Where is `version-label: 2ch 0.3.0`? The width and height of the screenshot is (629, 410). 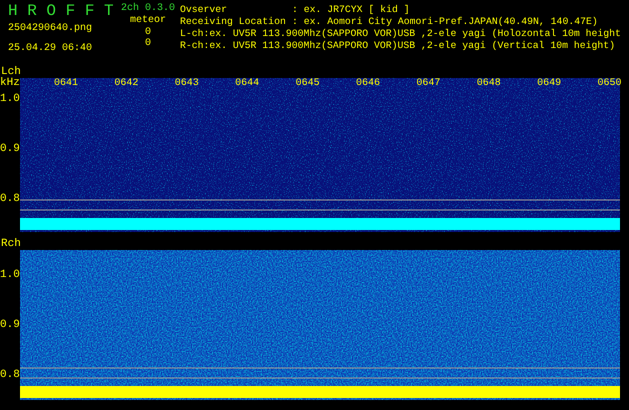 version-label: 2ch 0.3.0 is located at coordinates (147, 9).